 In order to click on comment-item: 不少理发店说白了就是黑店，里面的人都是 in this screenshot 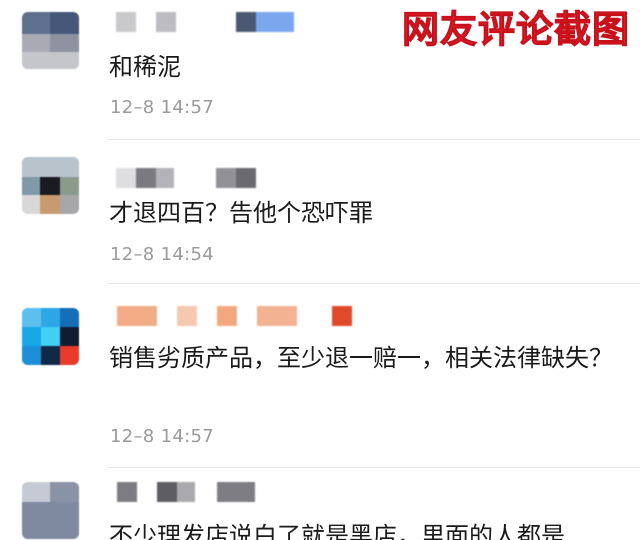, I will do `click(320, 504)`.